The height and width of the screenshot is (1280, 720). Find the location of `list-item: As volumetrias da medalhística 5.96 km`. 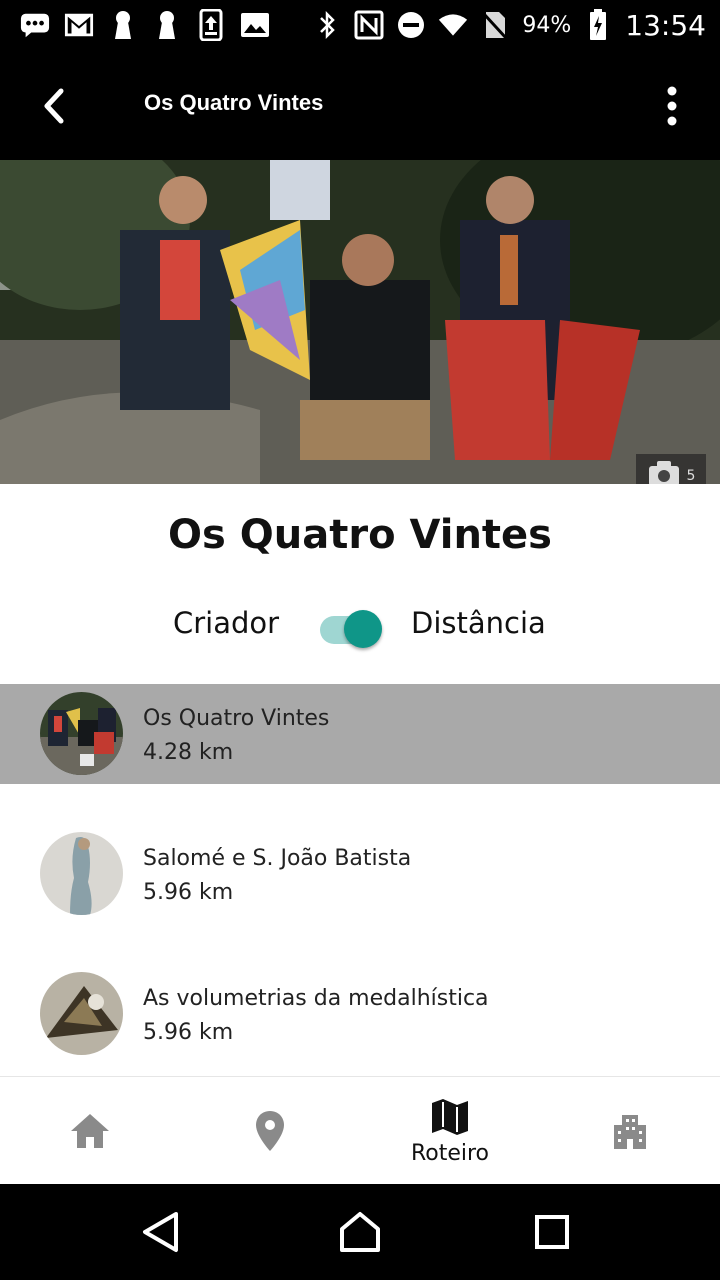

list-item: As volumetrias da medalhística 5.96 km is located at coordinates (360, 994).